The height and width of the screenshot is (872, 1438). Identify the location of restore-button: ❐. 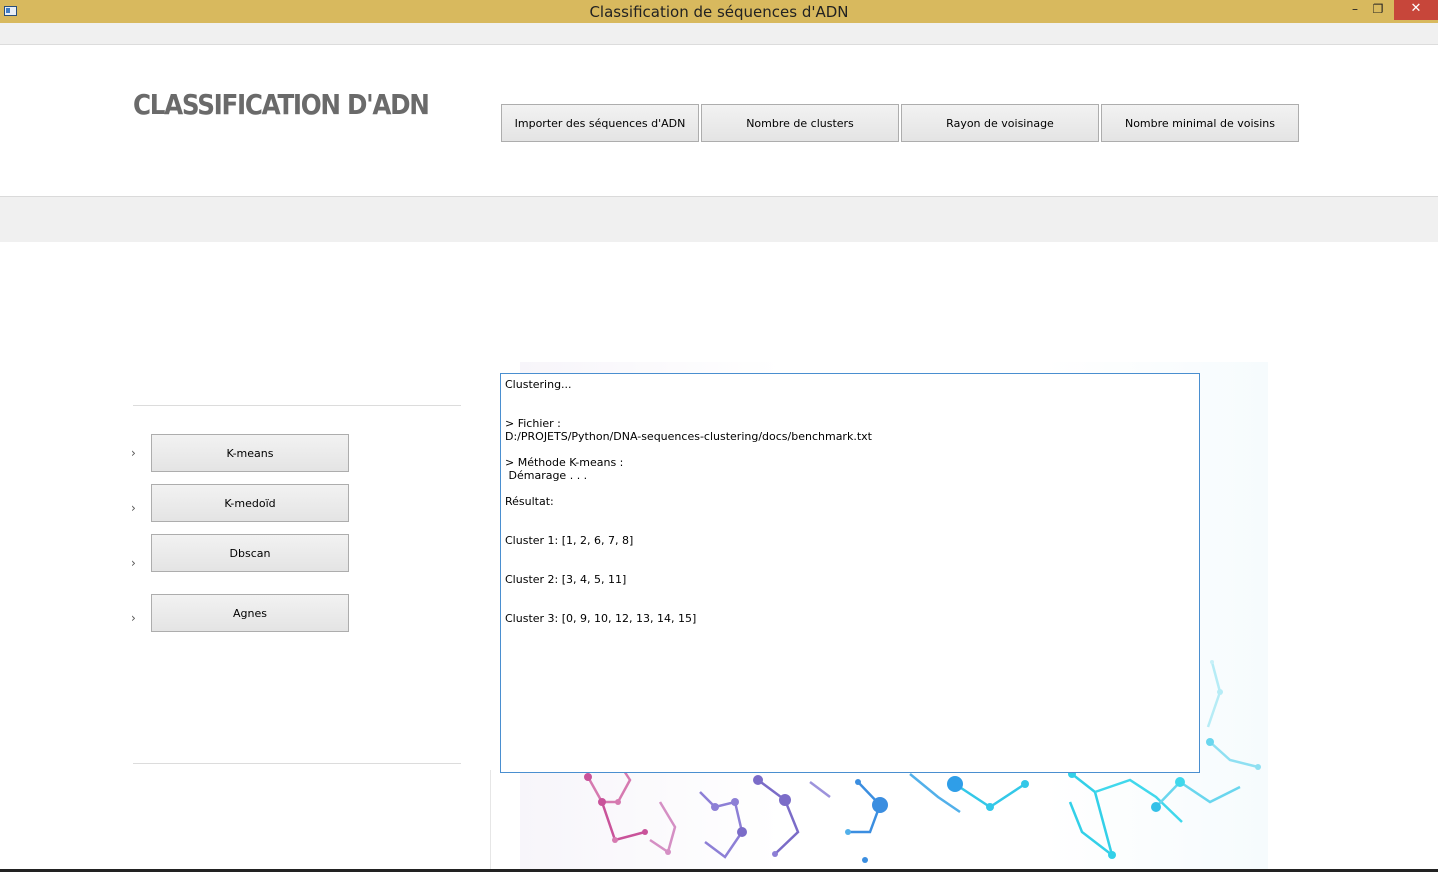
(1378, 10).